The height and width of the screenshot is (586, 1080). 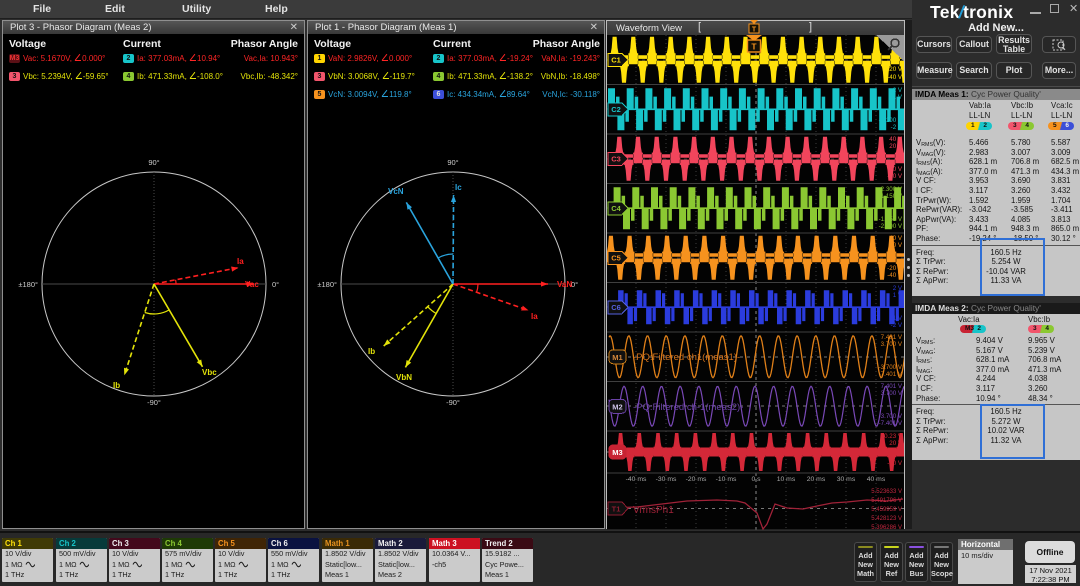 I want to click on svg-text: VaN, so click(x=564, y=284).